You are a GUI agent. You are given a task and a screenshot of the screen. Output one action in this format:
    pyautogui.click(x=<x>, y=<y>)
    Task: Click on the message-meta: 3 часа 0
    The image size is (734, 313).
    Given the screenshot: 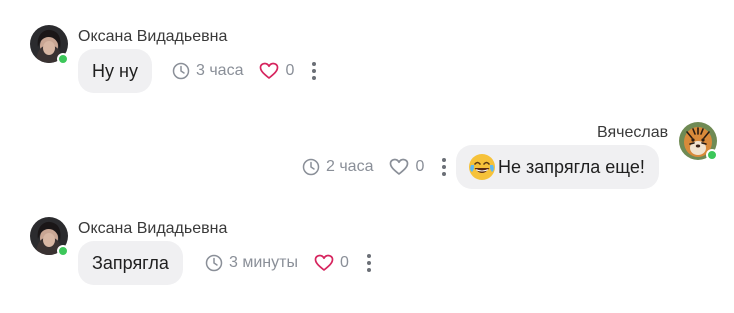 What is the action you would take?
    pyautogui.click(x=246, y=71)
    